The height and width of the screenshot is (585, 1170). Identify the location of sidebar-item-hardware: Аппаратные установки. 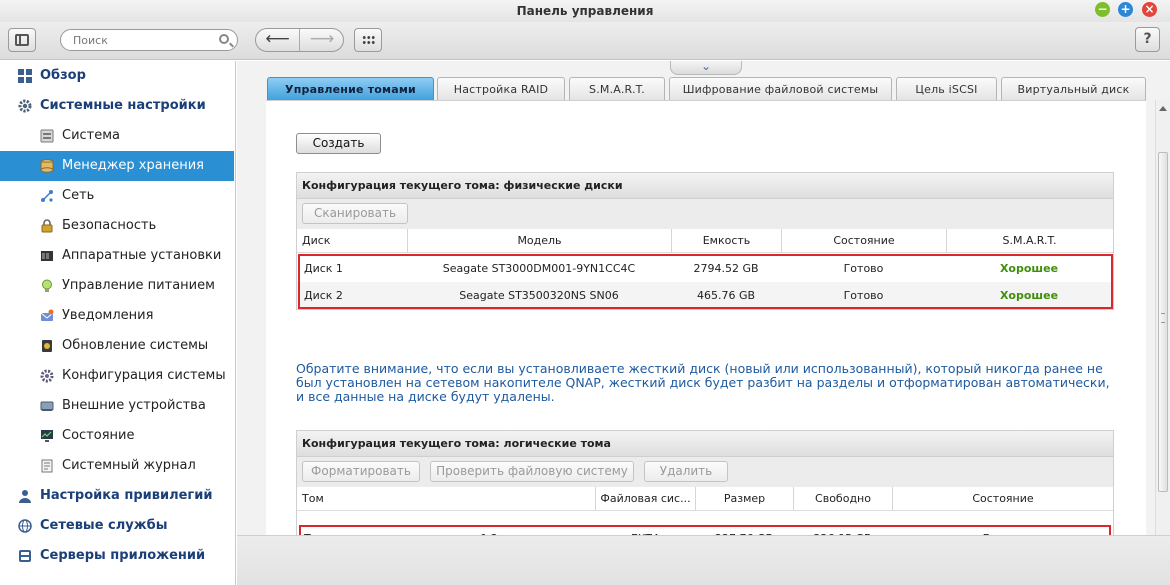
(117, 256).